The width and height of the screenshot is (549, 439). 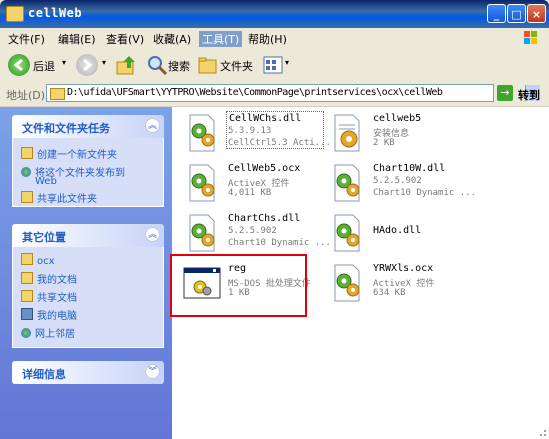 I want to click on details-header: 详细信息 ︾, so click(x=88, y=372).